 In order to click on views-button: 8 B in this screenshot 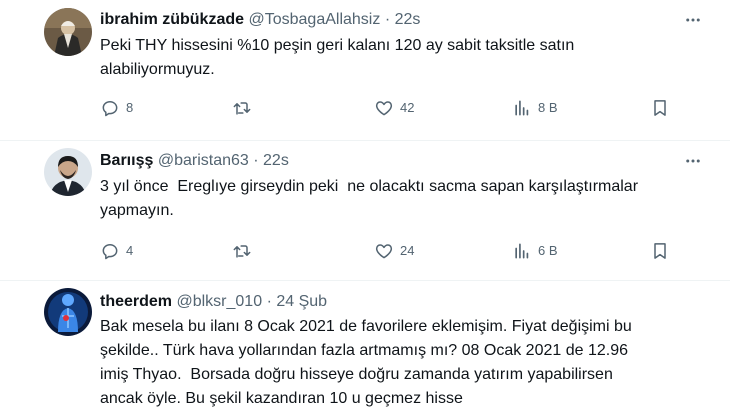, I will do `click(535, 108)`.